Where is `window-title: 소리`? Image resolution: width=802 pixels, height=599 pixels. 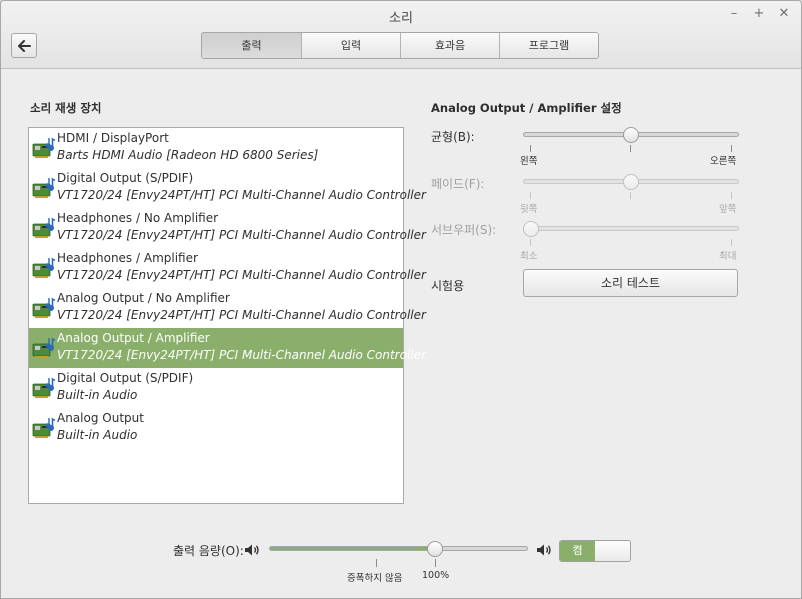 window-title: 소리 is located at coordinates (401, 18).